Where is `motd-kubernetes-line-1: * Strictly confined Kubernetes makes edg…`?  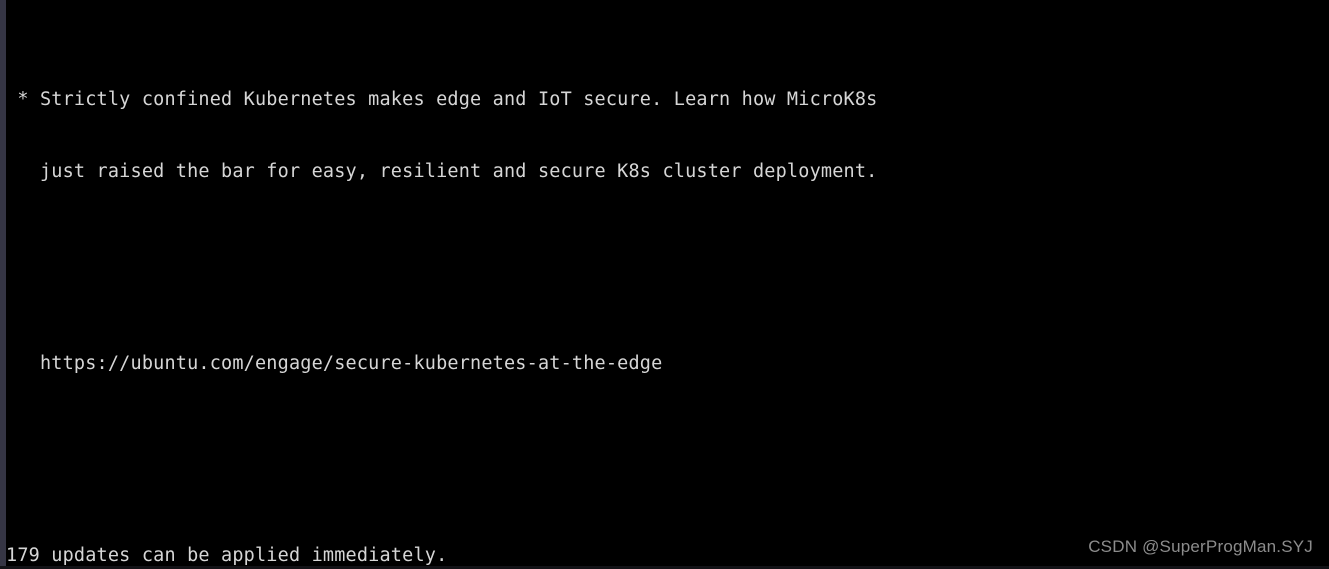
motd-kubernetes-line-1: * Strictly confined Kubernetes makes edg… is located at coordinates (442, 99).